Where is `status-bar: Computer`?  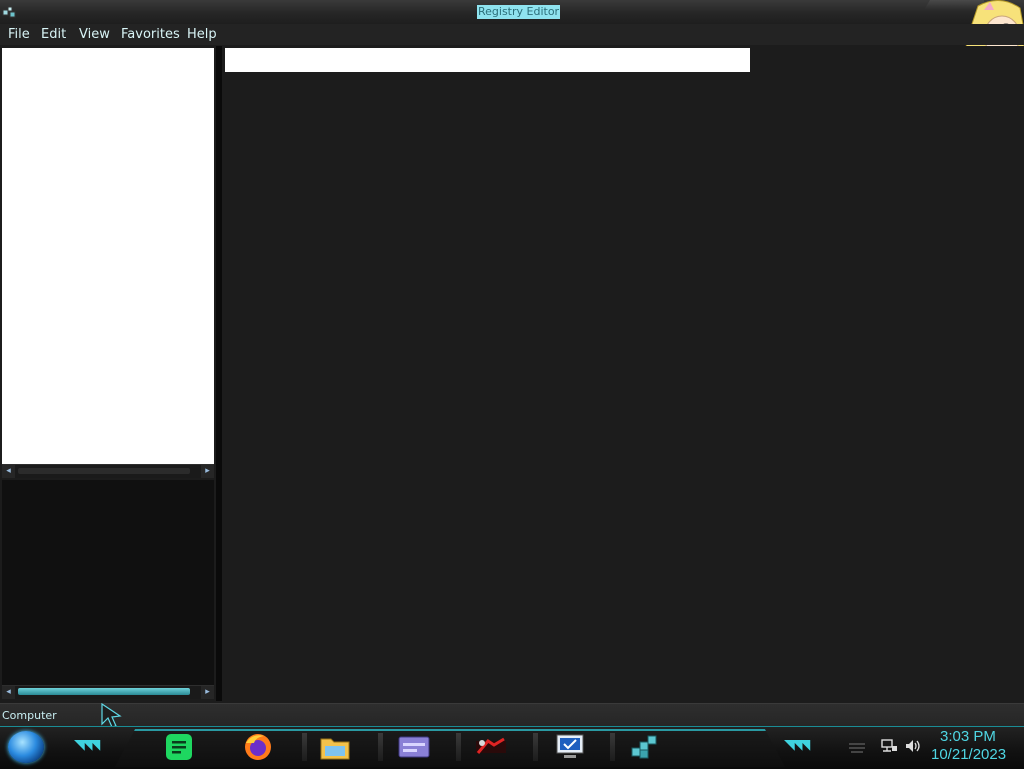 status-bar: Computer is located at coordinates (512, 714).